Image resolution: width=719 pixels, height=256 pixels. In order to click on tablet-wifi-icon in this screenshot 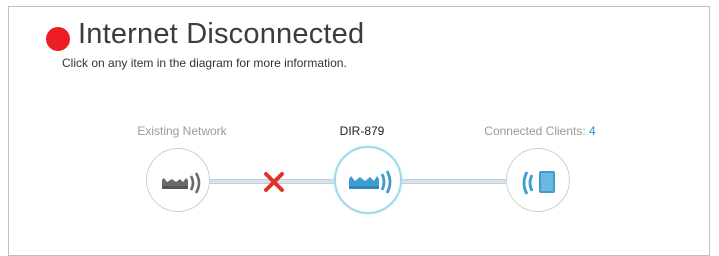, I will do `click(538, 183)`.